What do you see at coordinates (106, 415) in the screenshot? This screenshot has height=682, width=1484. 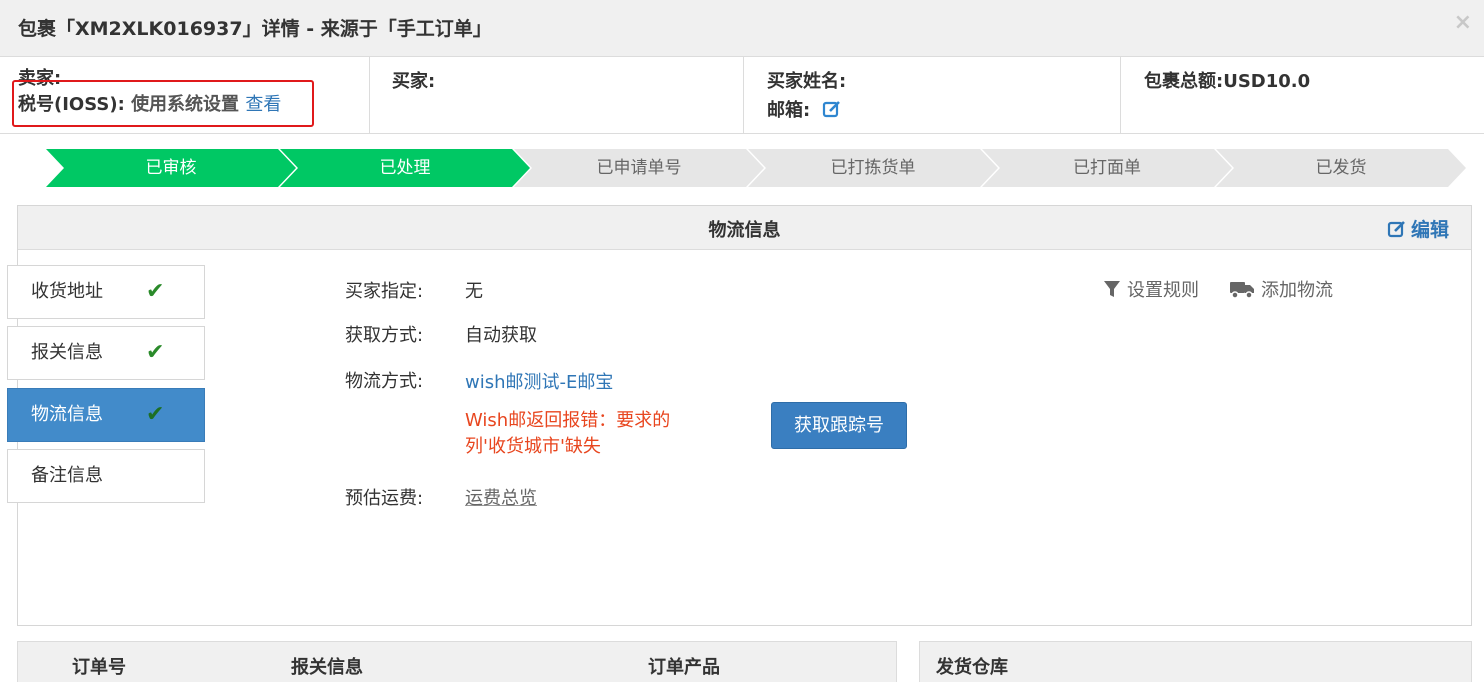 I see `side-nav-logistics-info: 物流信息 ✔` at bounding box center [106, 415].